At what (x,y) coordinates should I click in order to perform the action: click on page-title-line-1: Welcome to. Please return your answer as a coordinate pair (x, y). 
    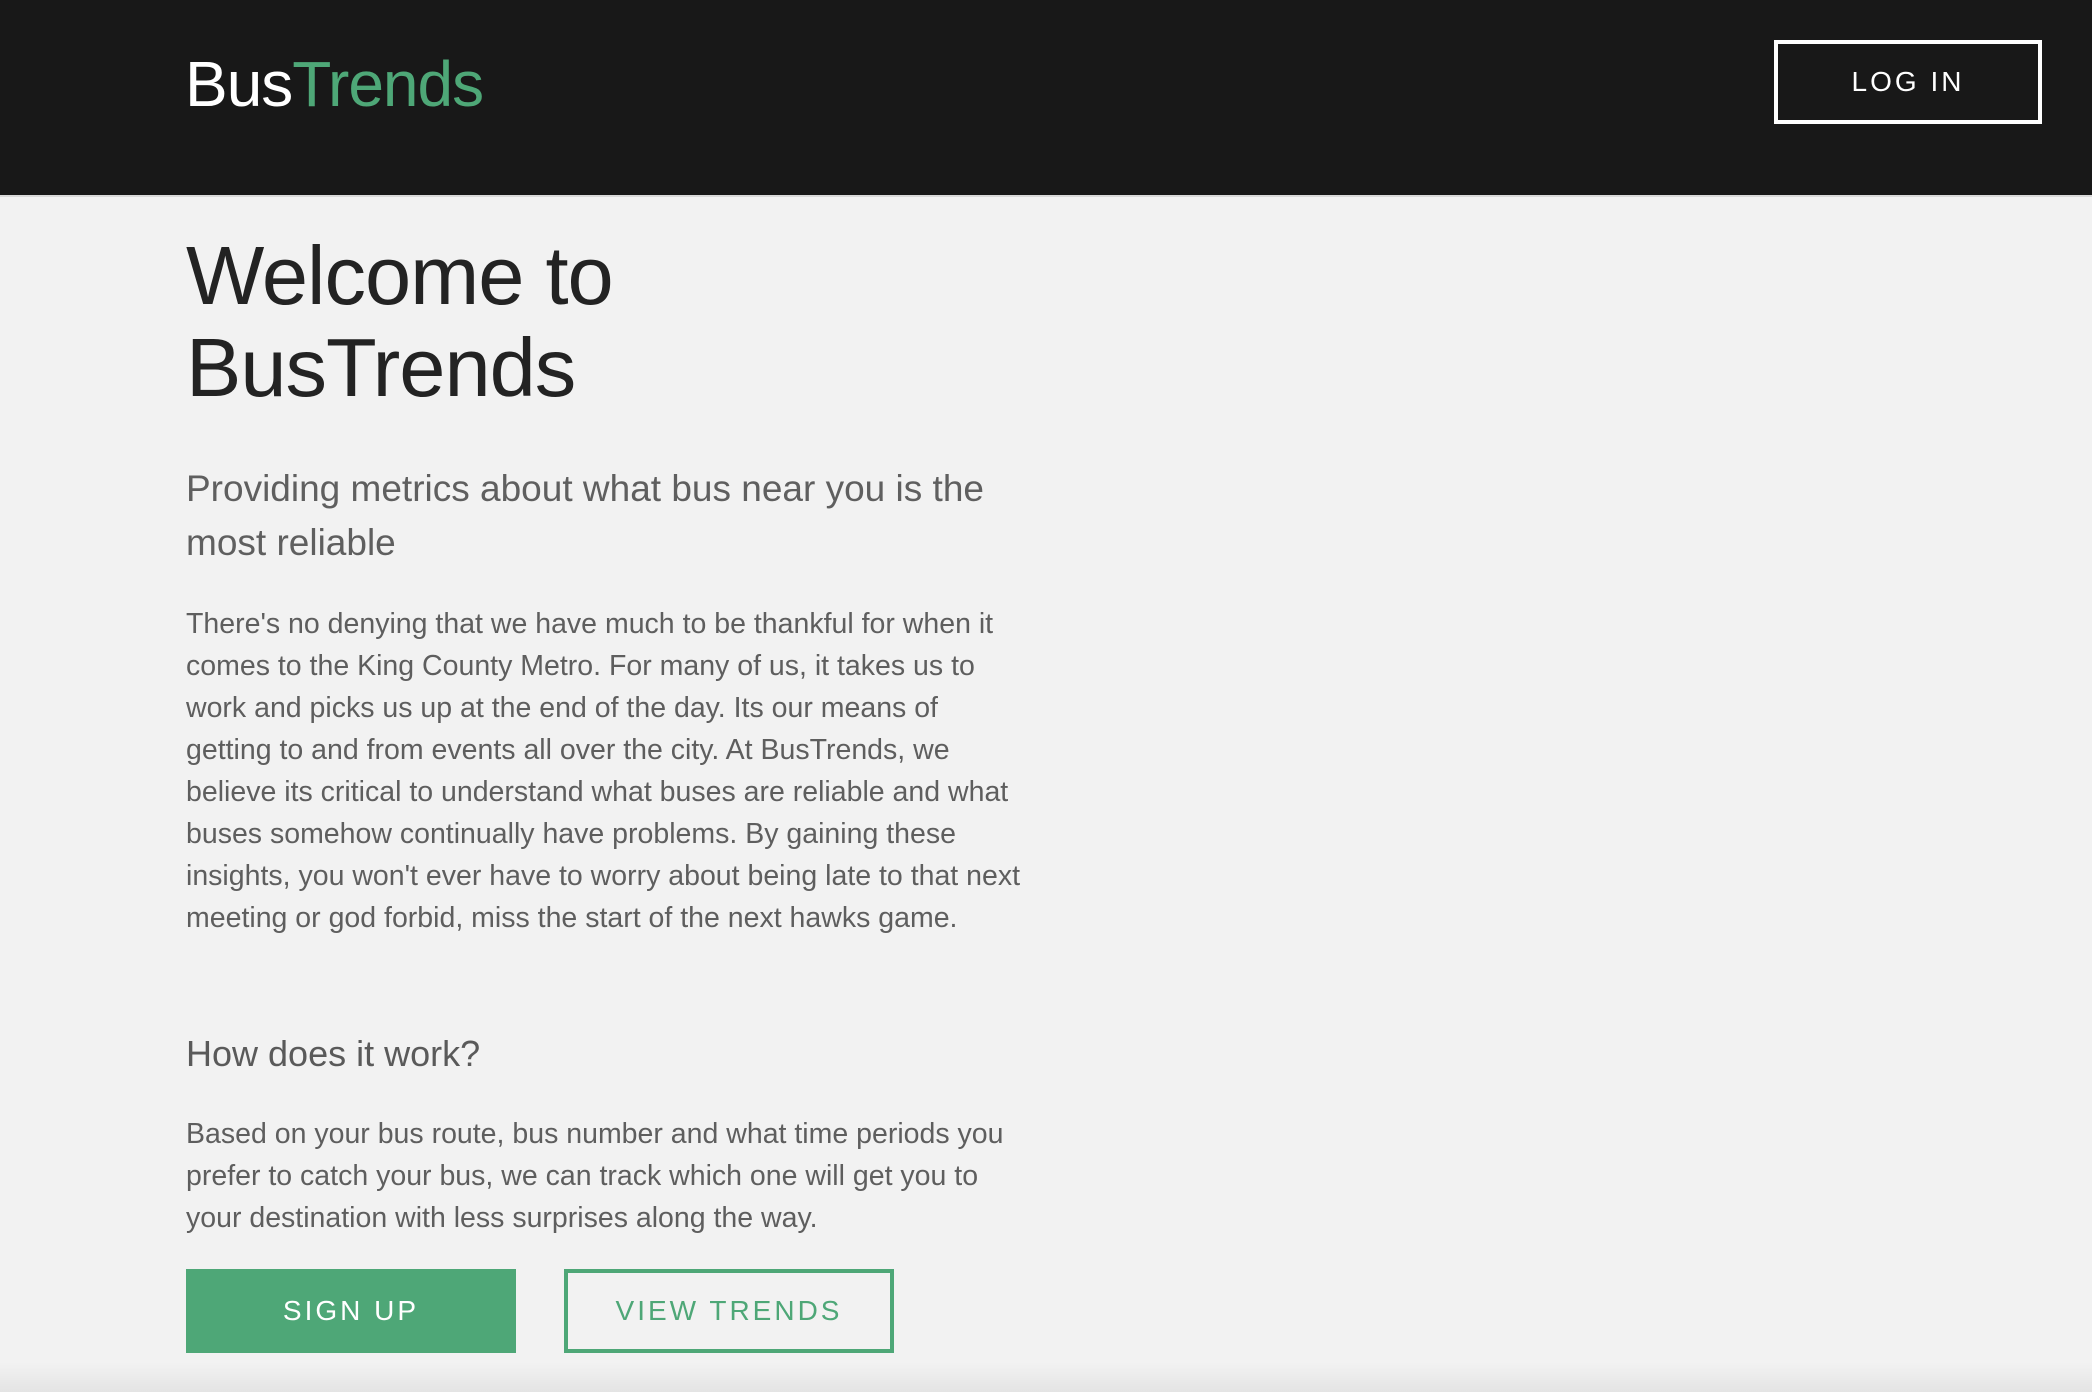
    Looking at the image, I should click on (400, 275).